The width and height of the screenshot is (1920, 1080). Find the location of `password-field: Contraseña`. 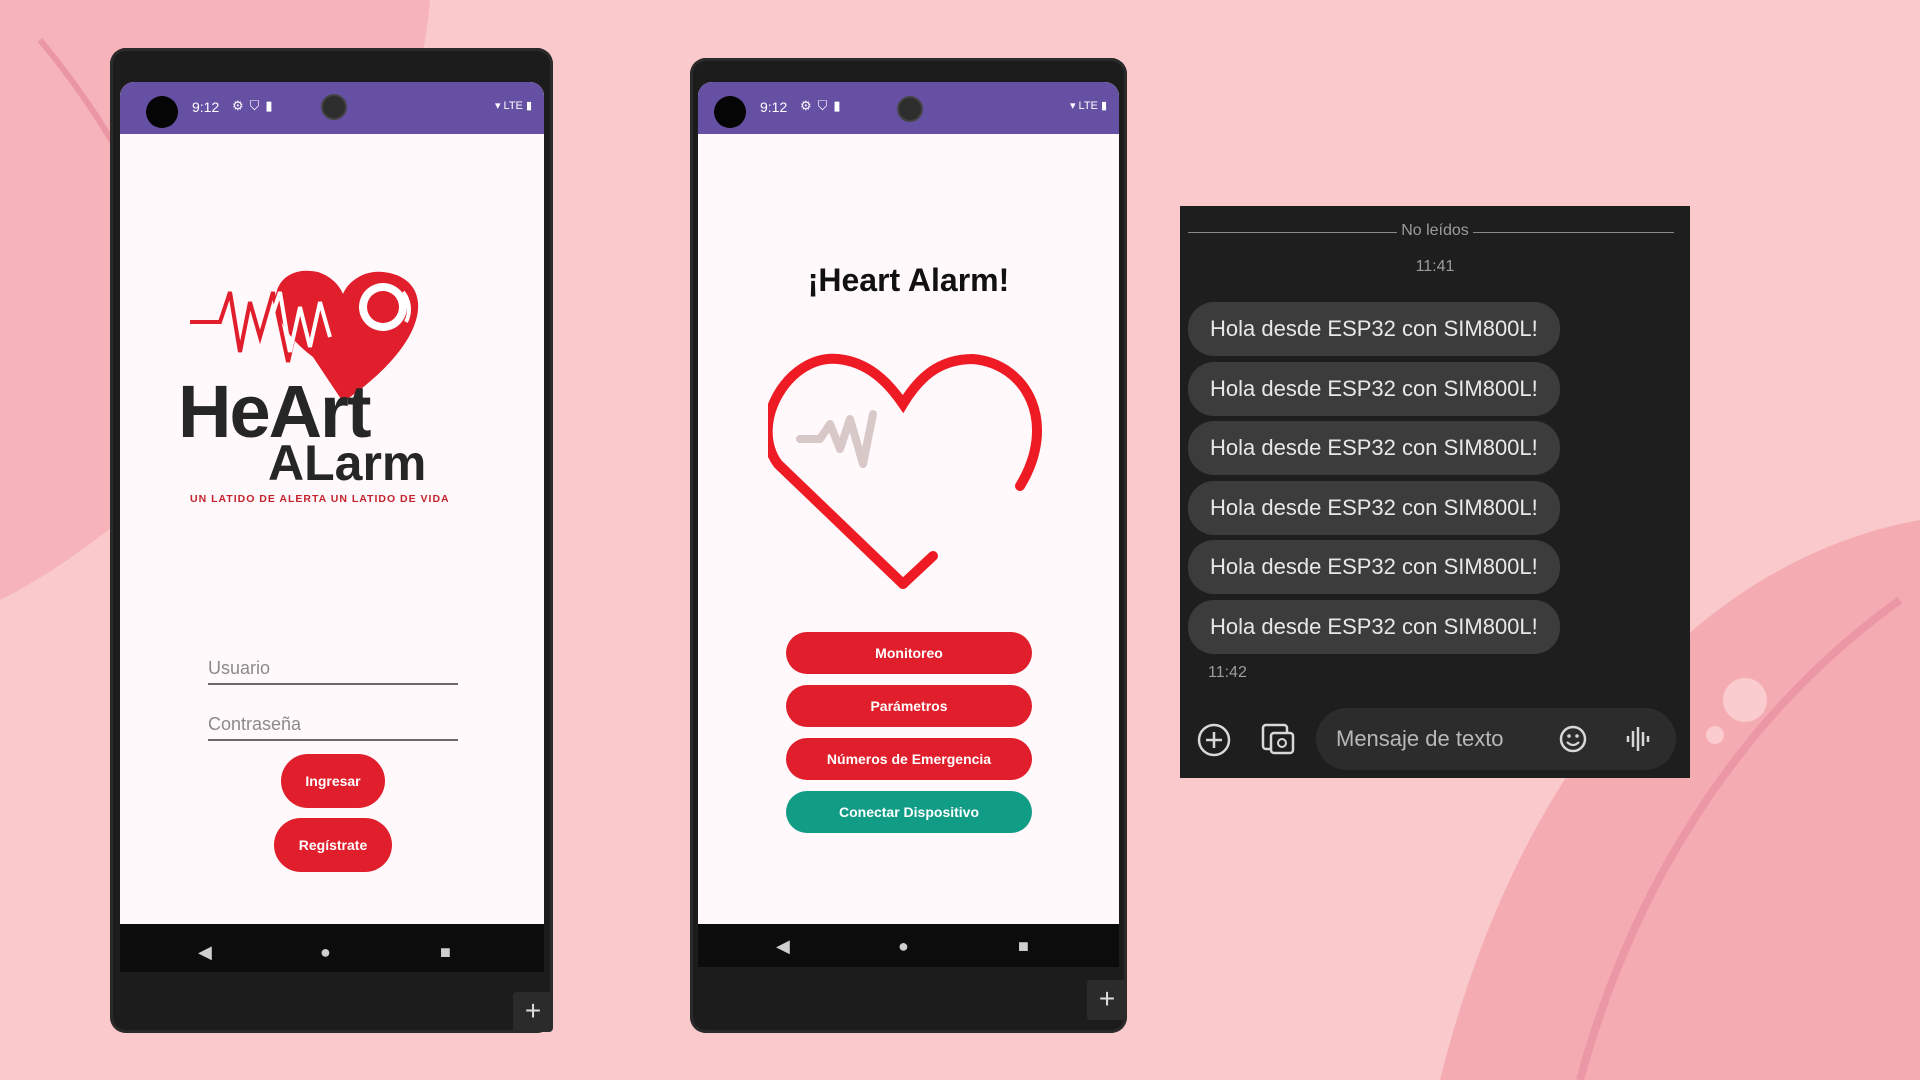

password-field: Contraseña is located at coordinates (333, 727).